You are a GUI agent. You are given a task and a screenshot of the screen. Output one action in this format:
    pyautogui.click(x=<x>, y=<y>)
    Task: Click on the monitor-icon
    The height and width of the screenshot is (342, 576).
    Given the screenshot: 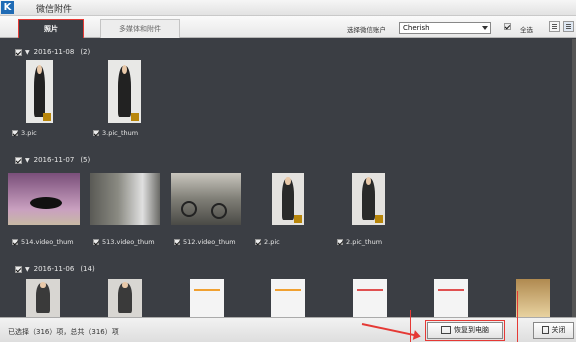 What is the action you would take?
    pyautogui.click(x=446, y=330)
    